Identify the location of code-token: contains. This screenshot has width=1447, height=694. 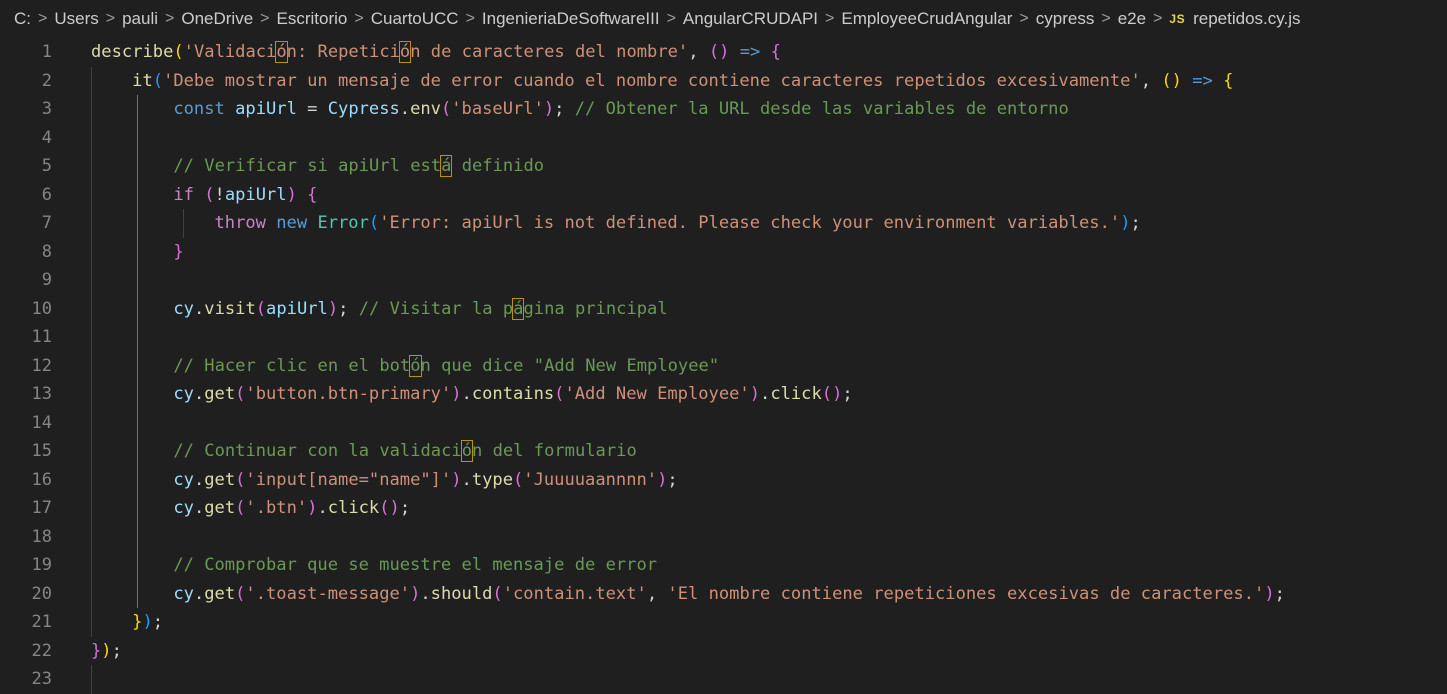
(513, 394).